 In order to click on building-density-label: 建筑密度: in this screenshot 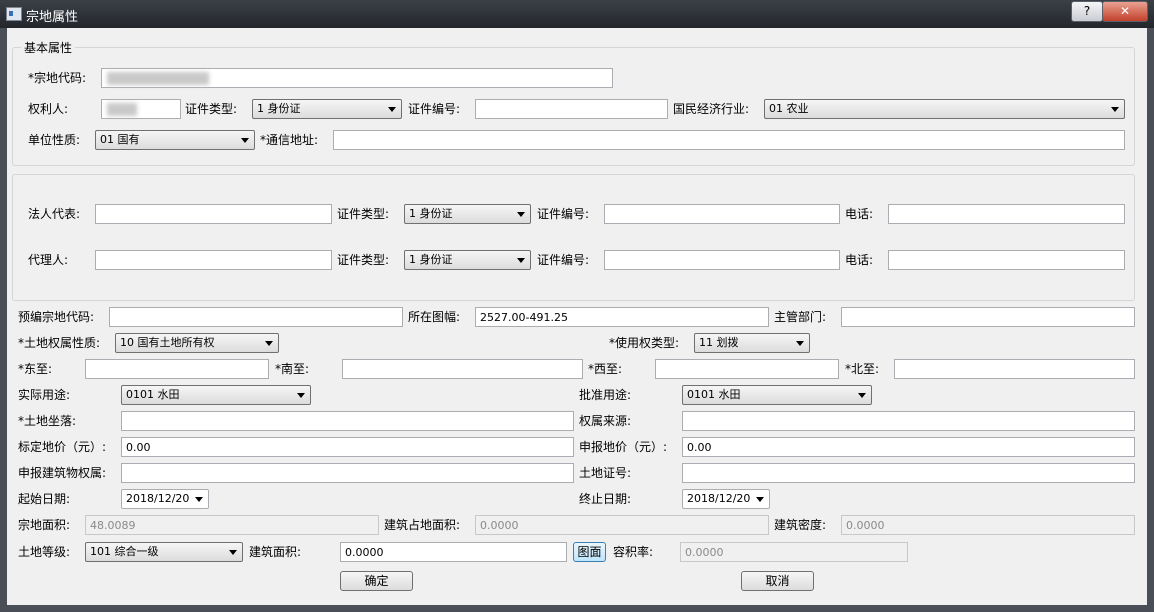, I will do `click(800, 525)`.